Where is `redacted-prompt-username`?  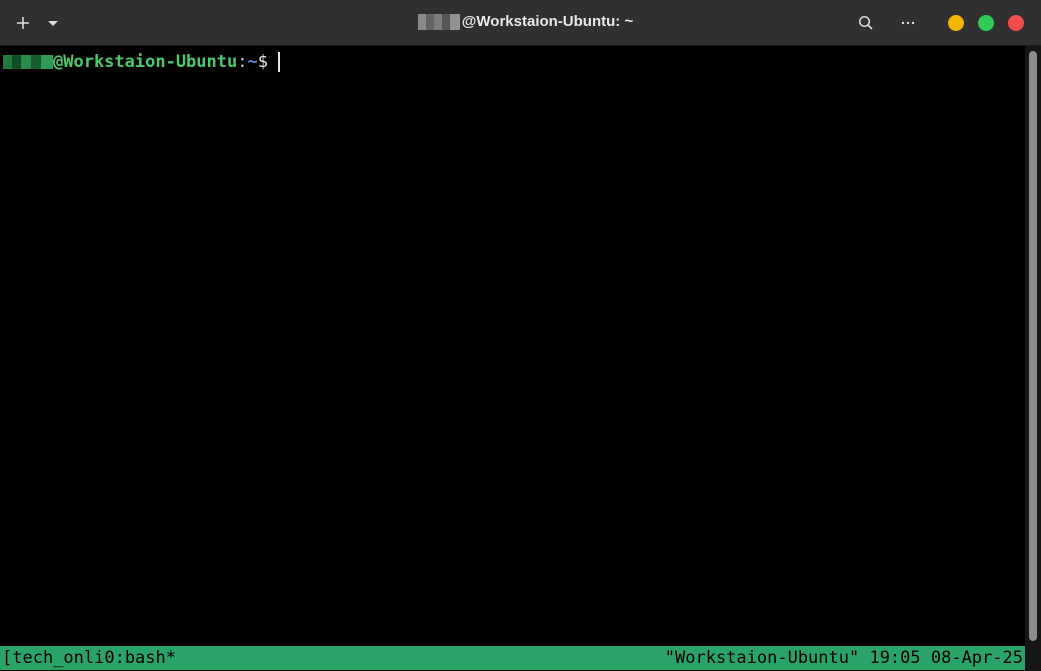
redacted-prompt-username is located at coordinates (28, 62).